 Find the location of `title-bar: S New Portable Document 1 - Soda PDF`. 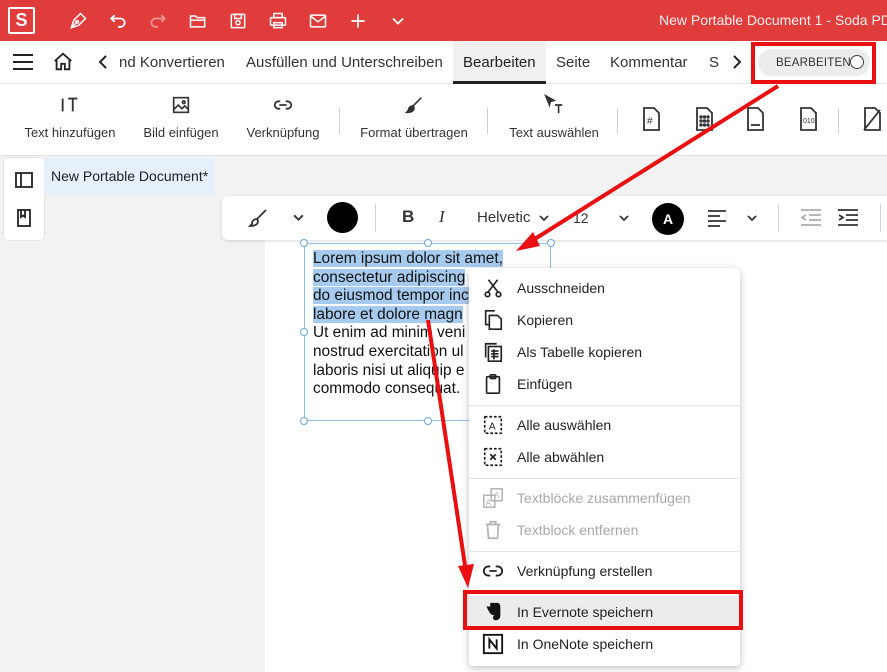

title-bar: S New Portable Document 1 - Soda PDF is located at coordinates (443, 20).